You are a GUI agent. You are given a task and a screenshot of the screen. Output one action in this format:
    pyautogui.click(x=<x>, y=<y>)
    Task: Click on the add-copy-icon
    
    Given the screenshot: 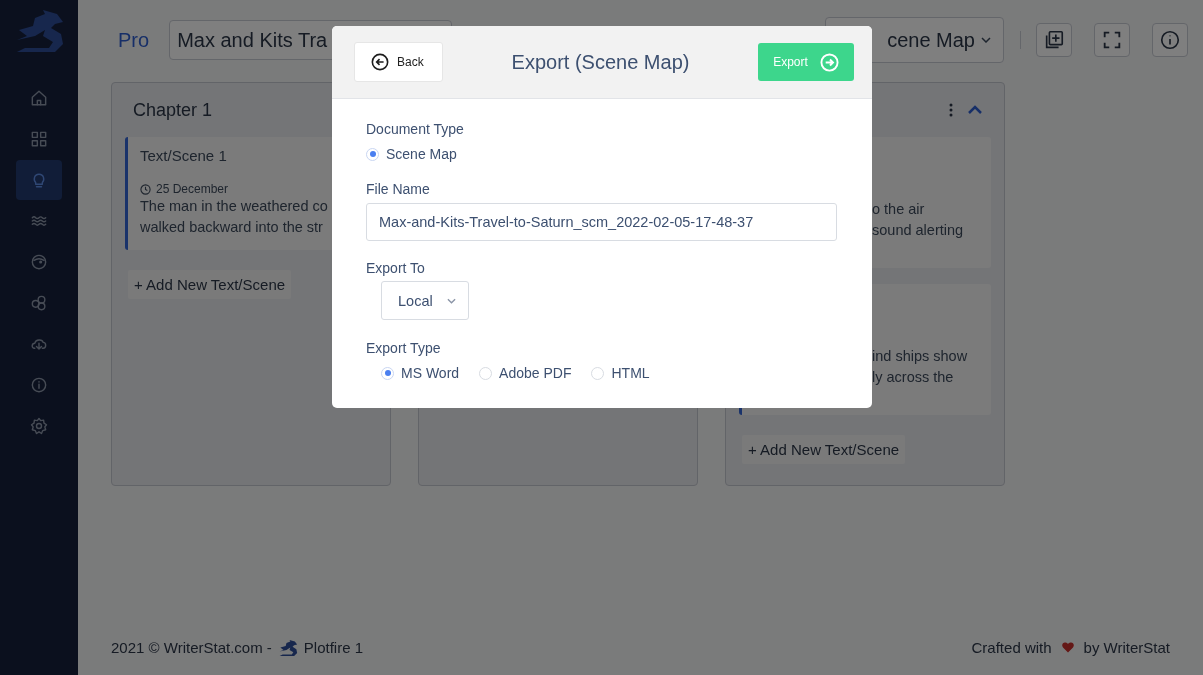 What is the action you would take?
    pyautogui.click(x=1054, y=40)
    